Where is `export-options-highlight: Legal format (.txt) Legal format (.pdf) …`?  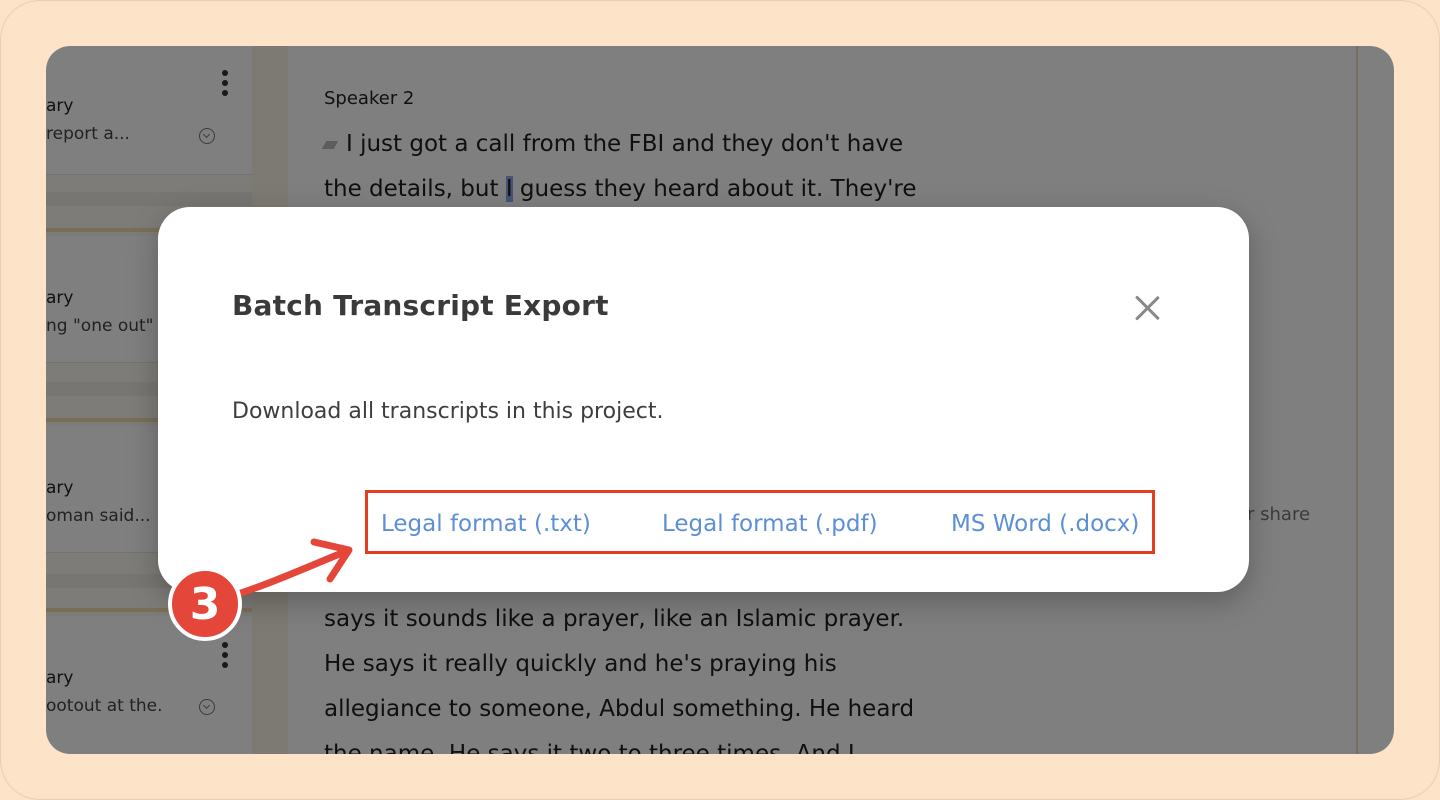
export-options-highlight: Legal format (.txt) Legal format (.pdf) … is located at coordinates (760, 522).